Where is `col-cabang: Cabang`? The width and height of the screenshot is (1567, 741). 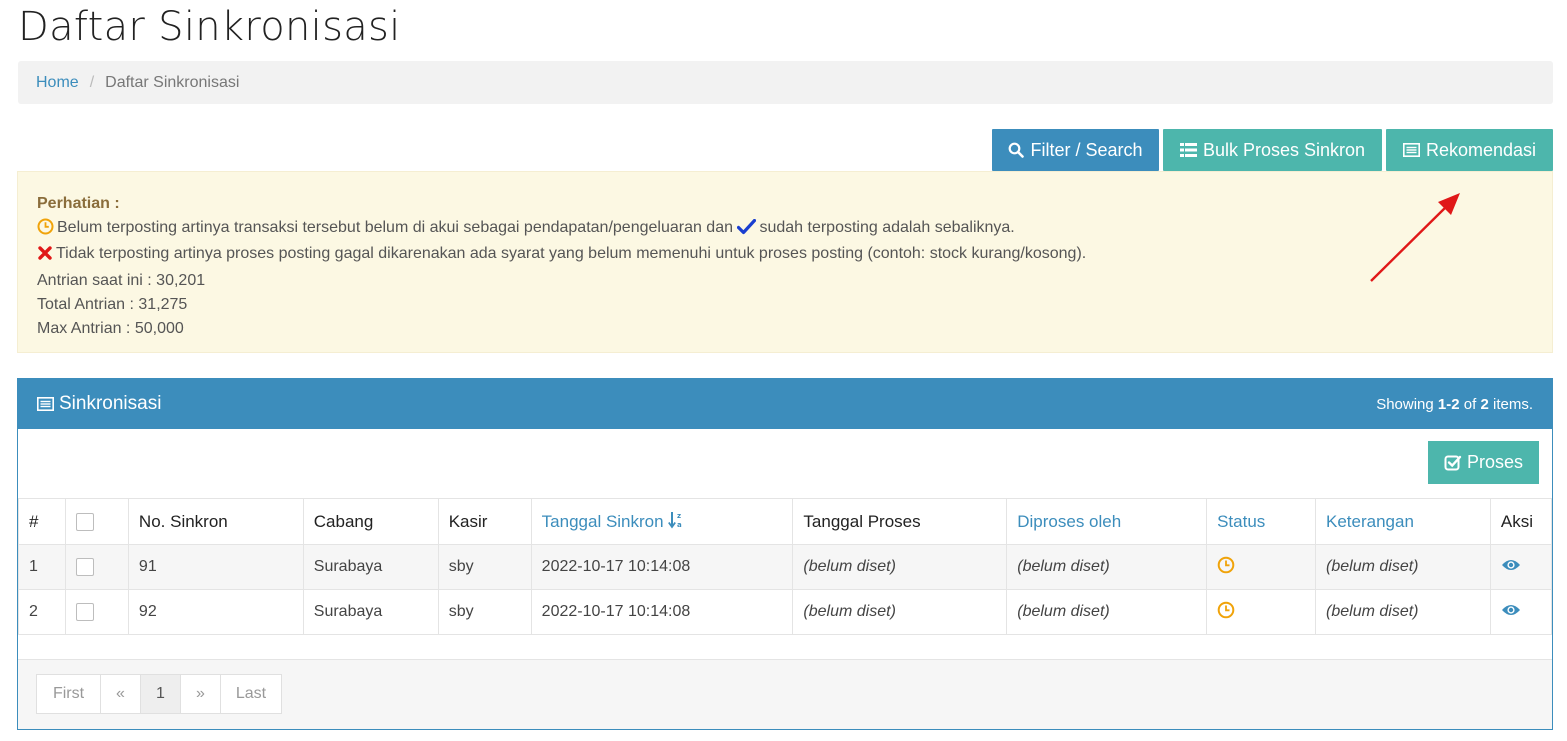
col-cabang: Cabang is located at coordinates (370, 521).